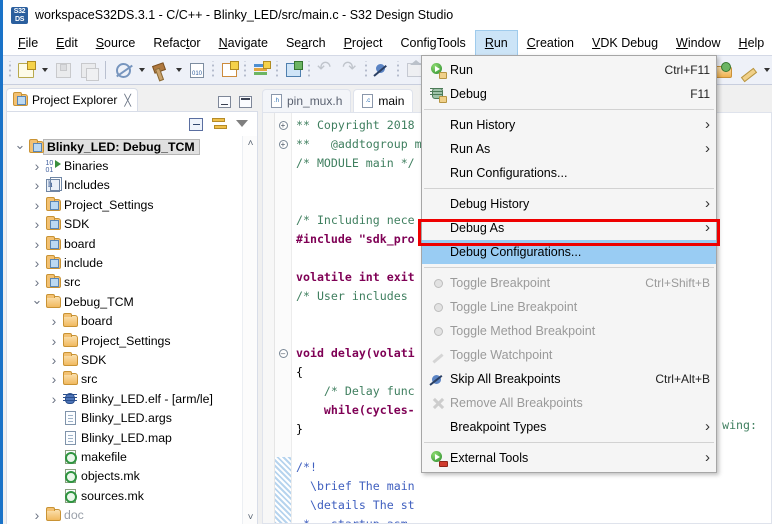  I want to click on save-icon, so click(63, 70).